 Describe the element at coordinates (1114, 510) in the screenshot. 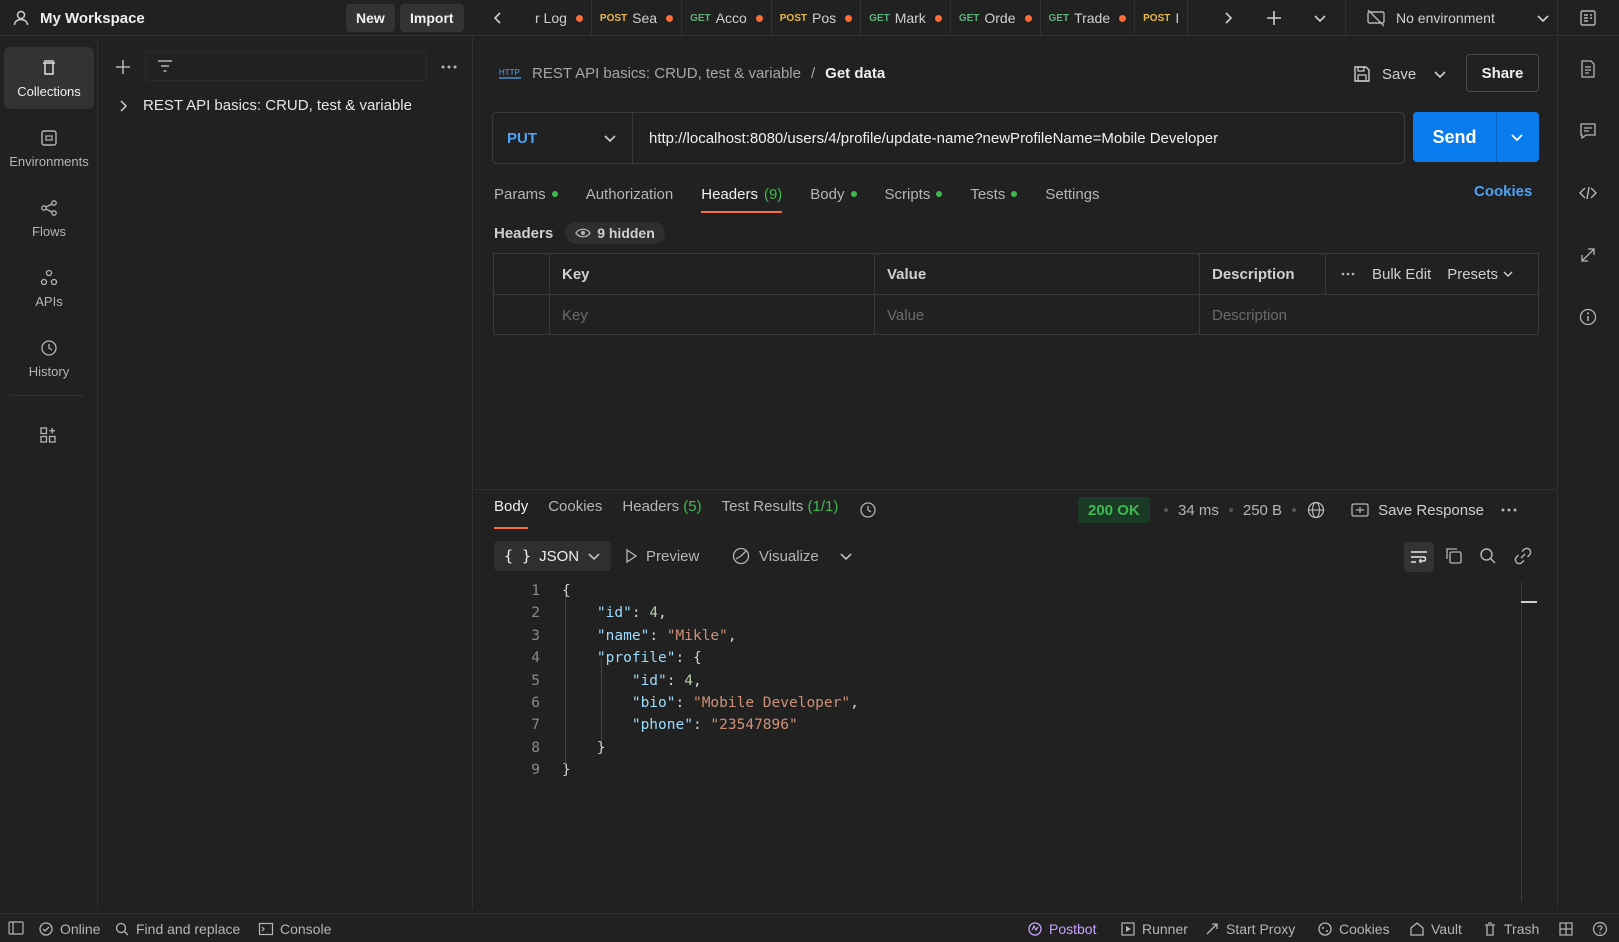

I see `status-badge: 200 OK` at that location.